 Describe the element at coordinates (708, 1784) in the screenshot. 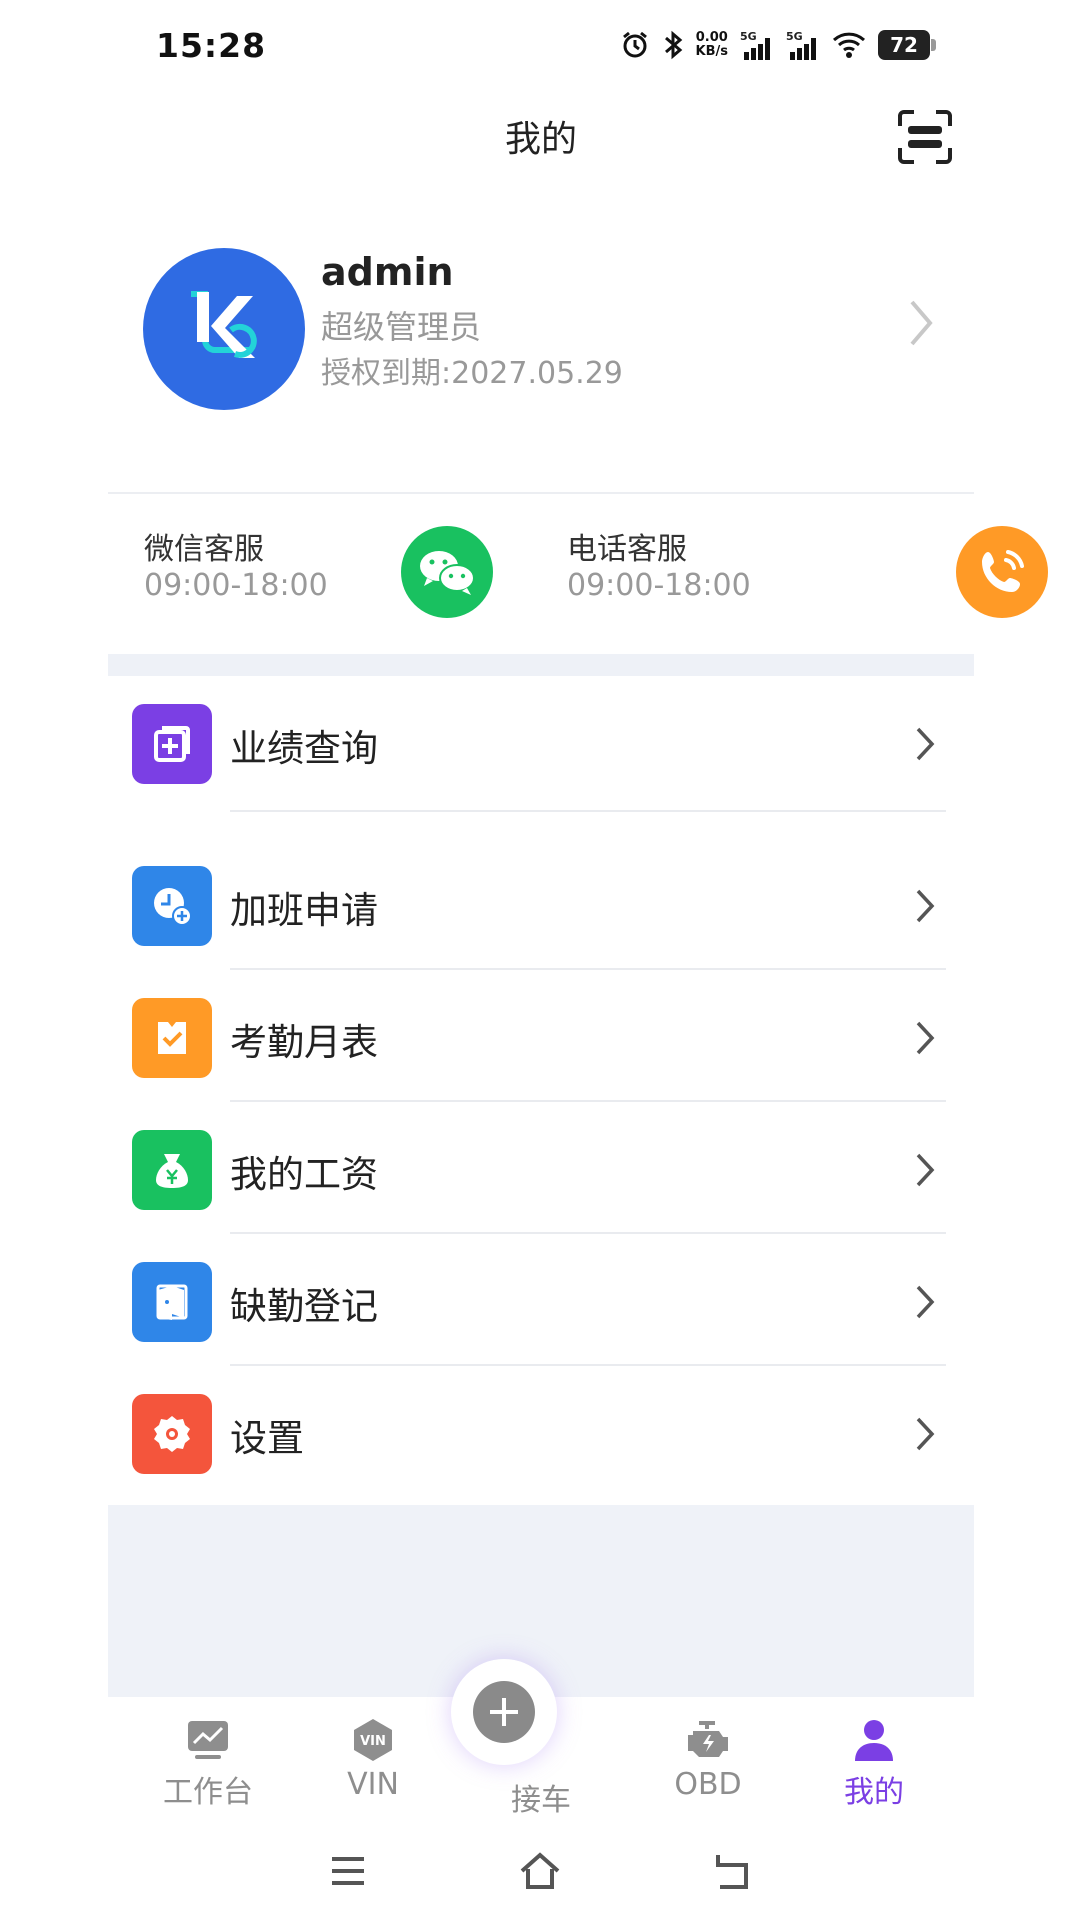

I see `tab-label: OBD` at that location.